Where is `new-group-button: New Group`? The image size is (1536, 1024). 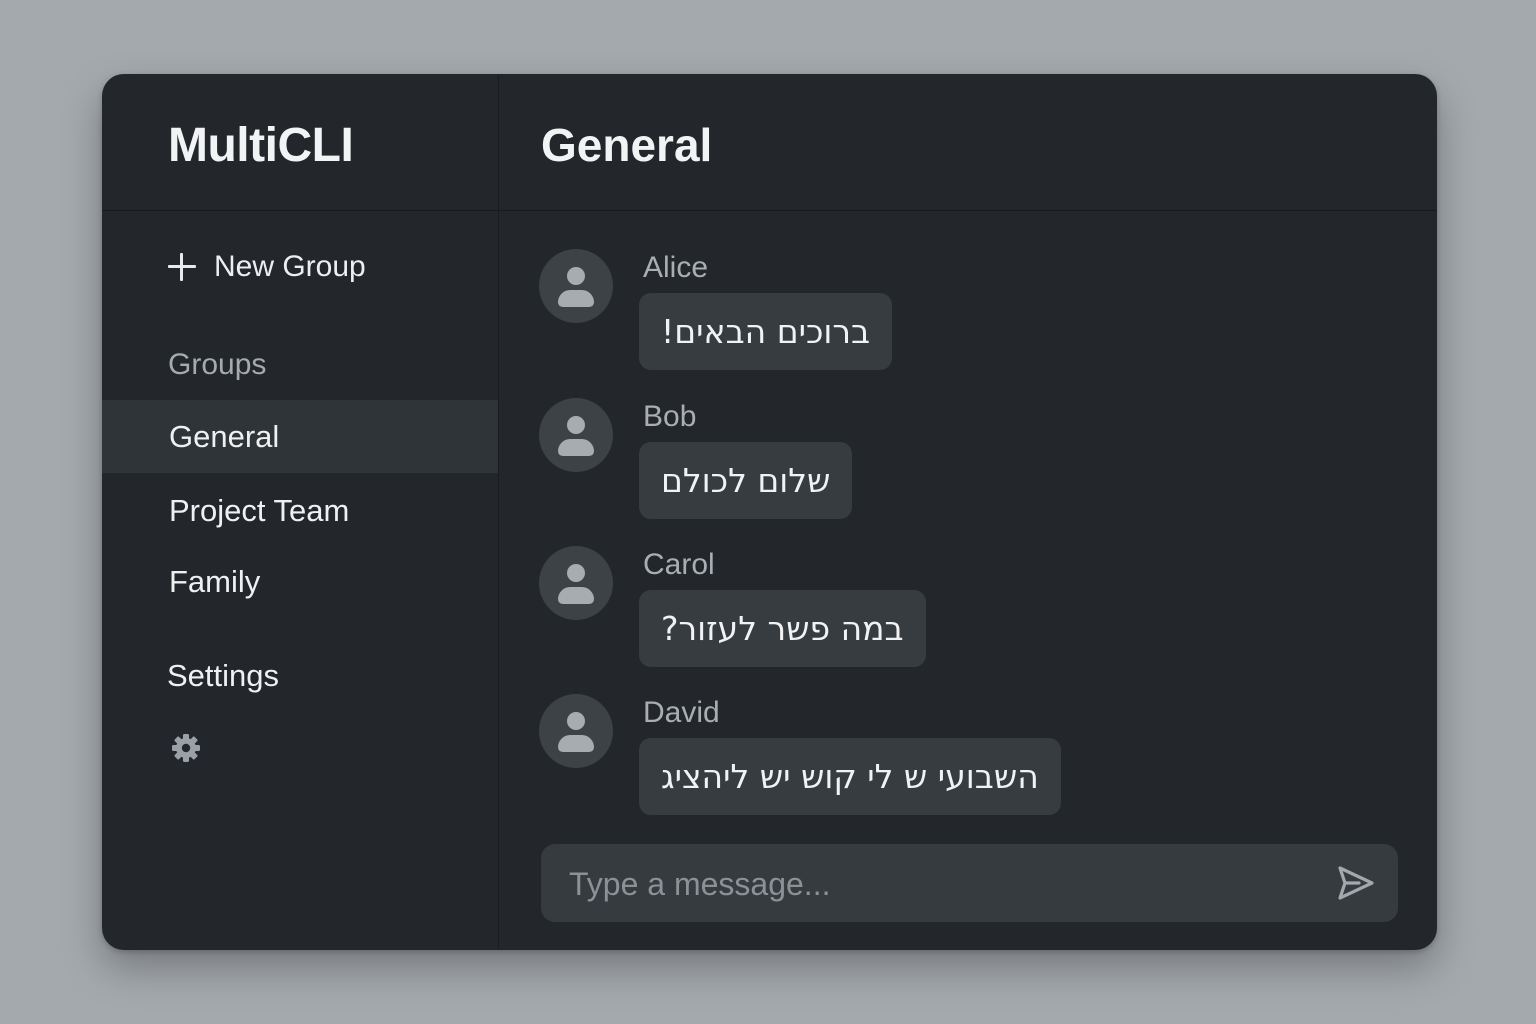 new-group-button: New Group is located at coordinates (266, 267).